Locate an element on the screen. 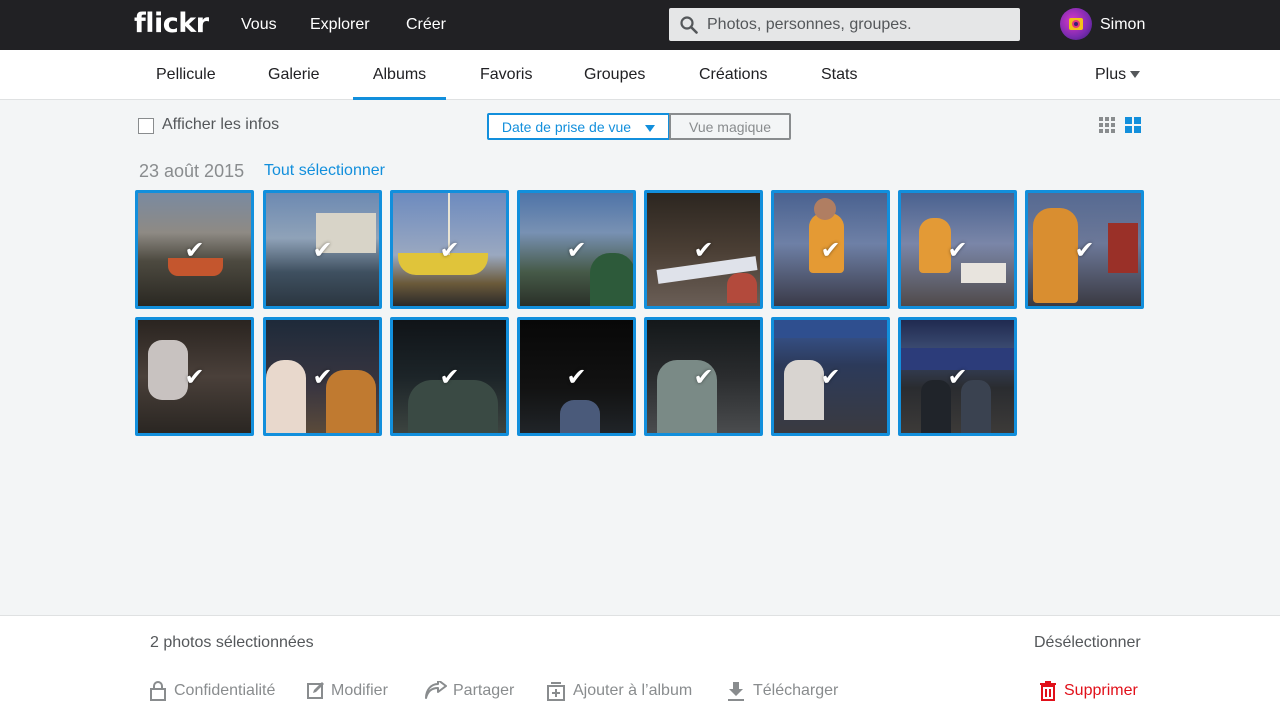 This screenshot has width=1280, height=720. flickr-logo: flickr is located at coordinates (171, 23).